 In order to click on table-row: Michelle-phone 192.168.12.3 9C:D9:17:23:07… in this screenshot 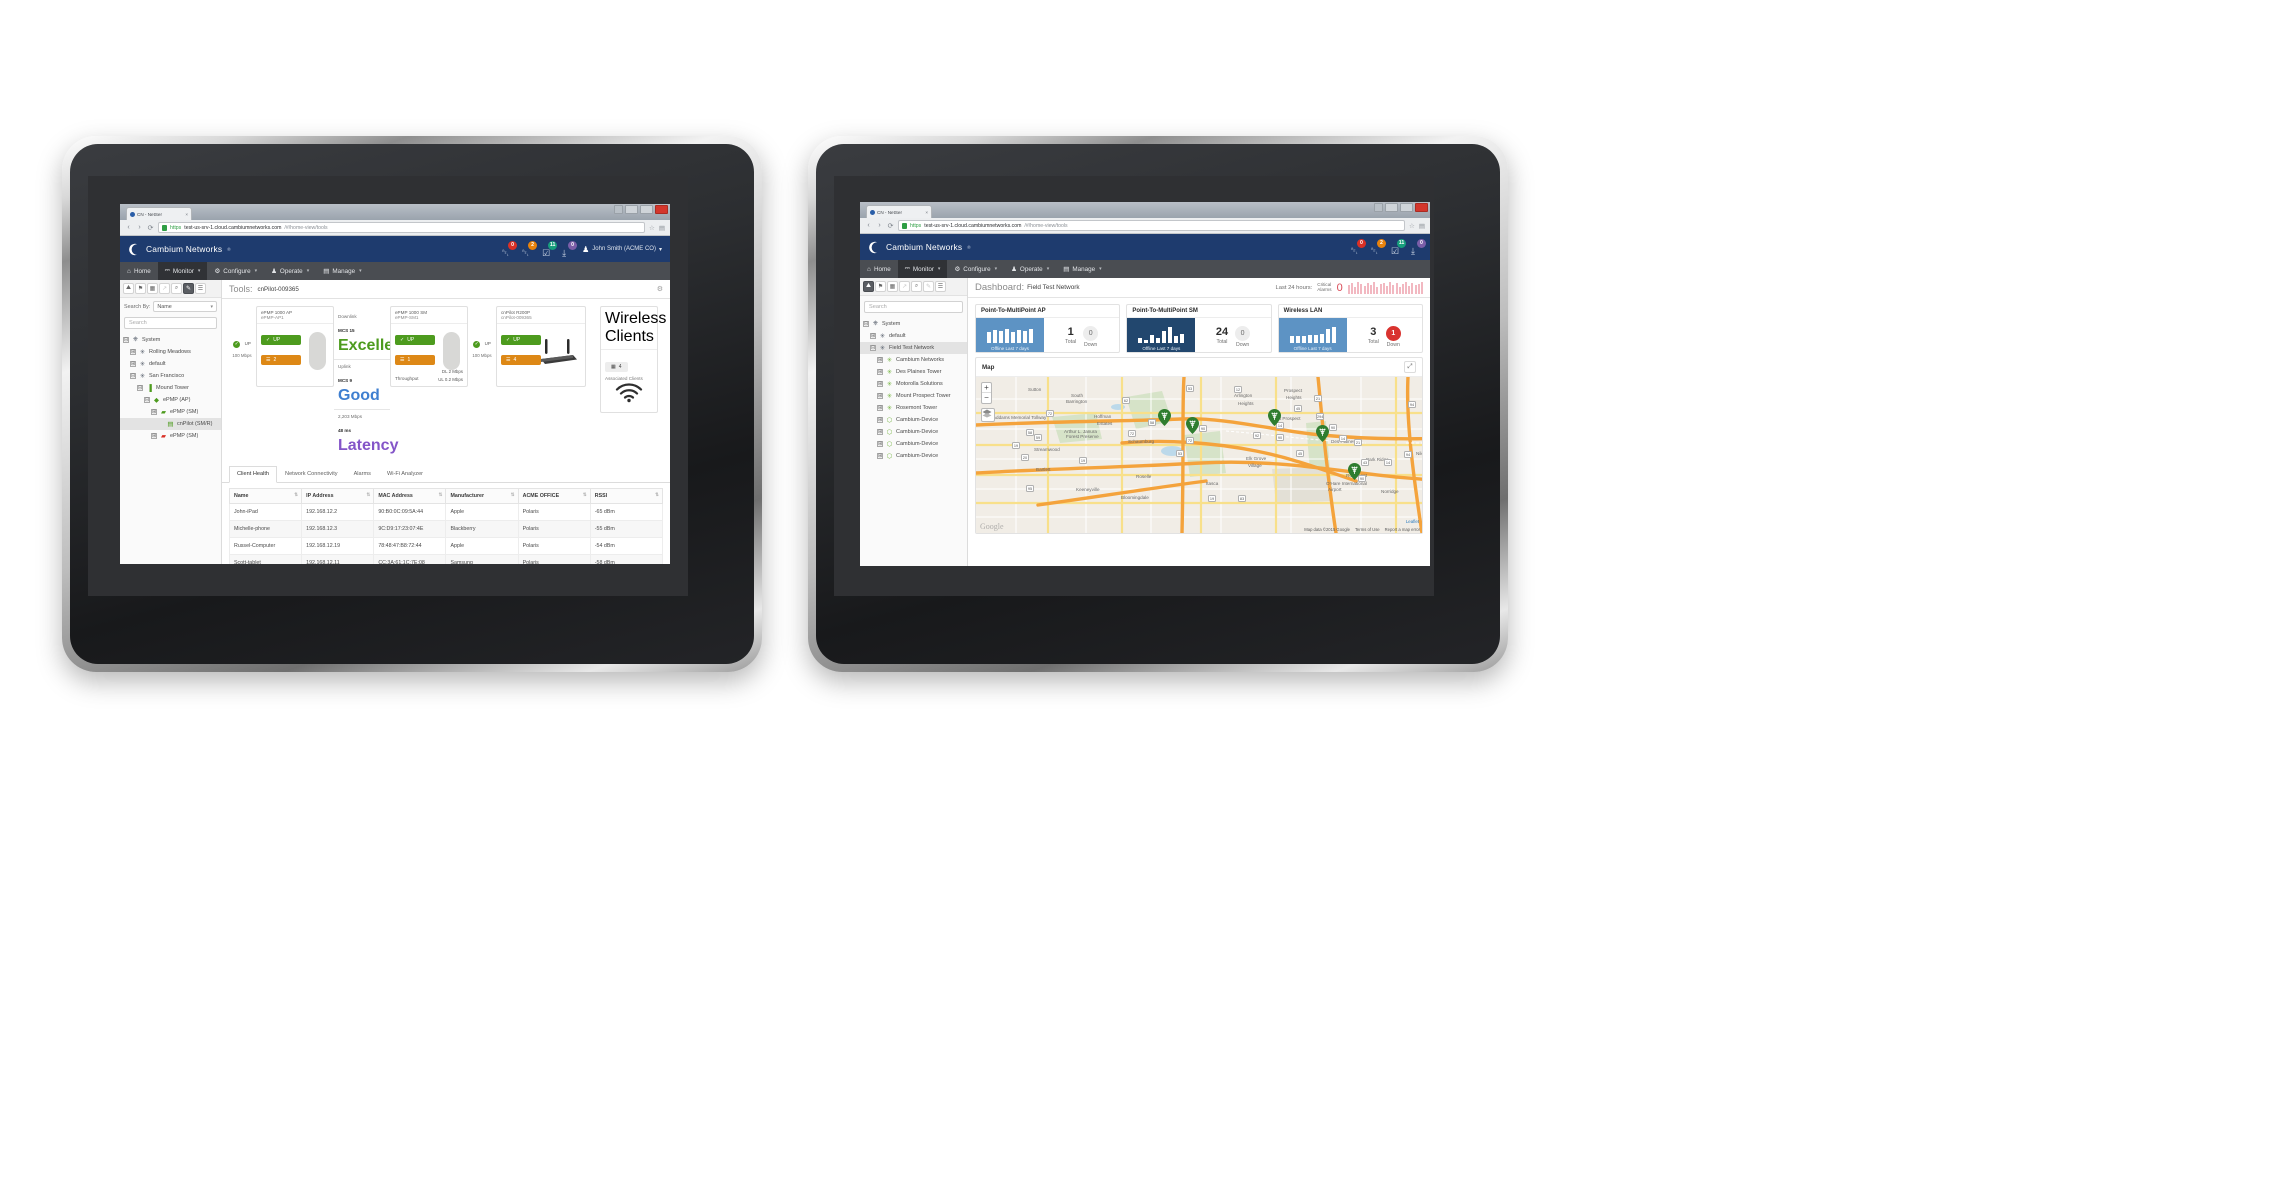, I will do `click(446, 529)`.